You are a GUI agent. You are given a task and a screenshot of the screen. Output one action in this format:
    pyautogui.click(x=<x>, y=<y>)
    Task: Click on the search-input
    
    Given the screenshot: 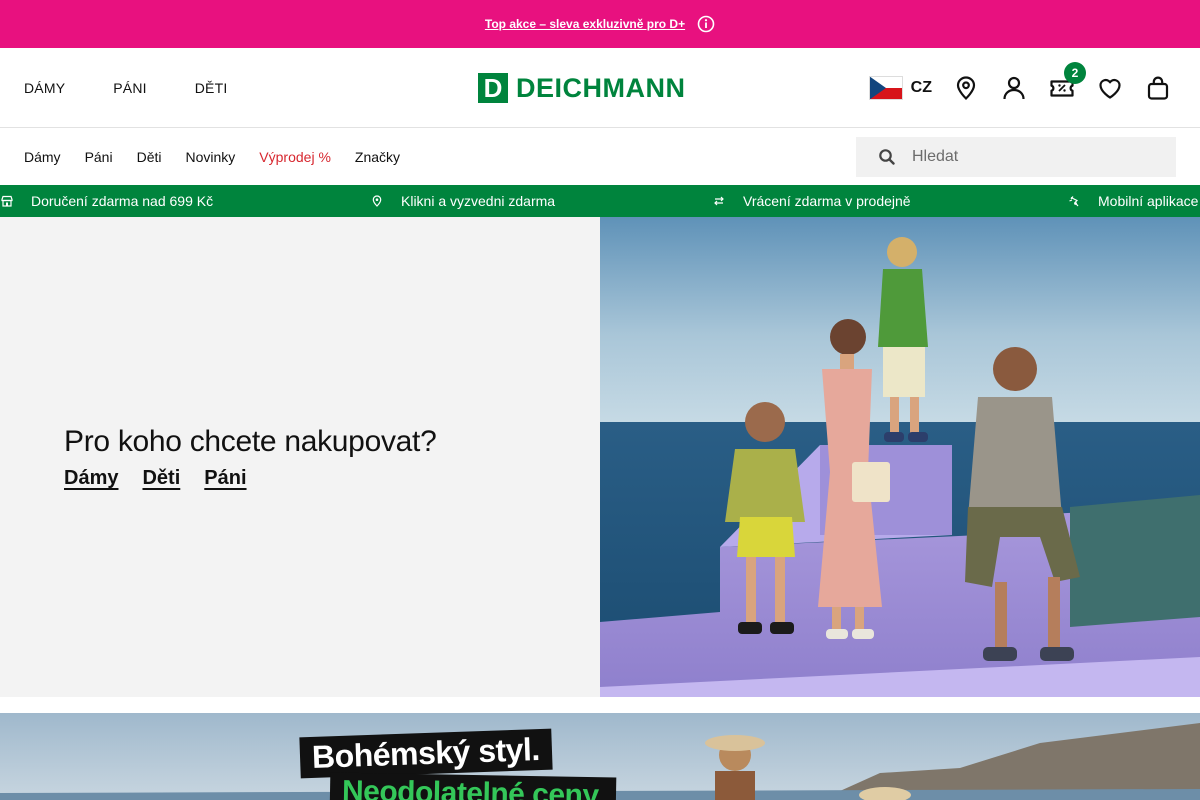 What is the action you would take?
    pyautogui.click(x=1037, y=157)
    